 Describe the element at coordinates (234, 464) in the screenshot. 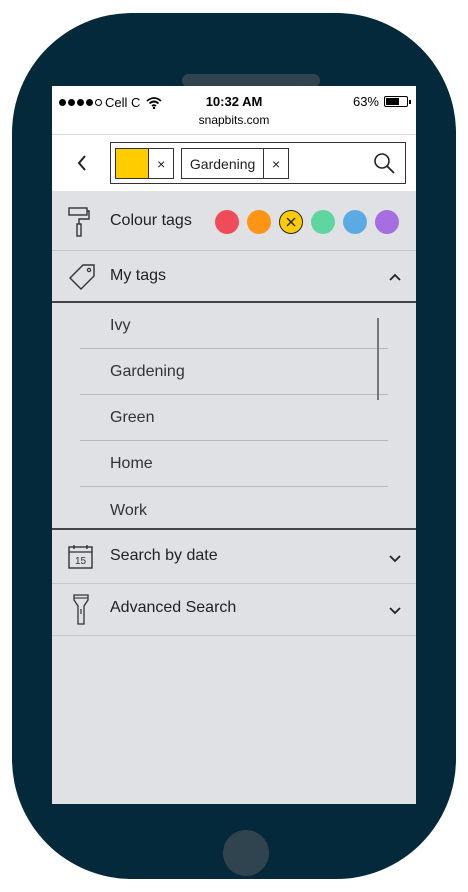

I see `tag-item-home: Home` at that location.